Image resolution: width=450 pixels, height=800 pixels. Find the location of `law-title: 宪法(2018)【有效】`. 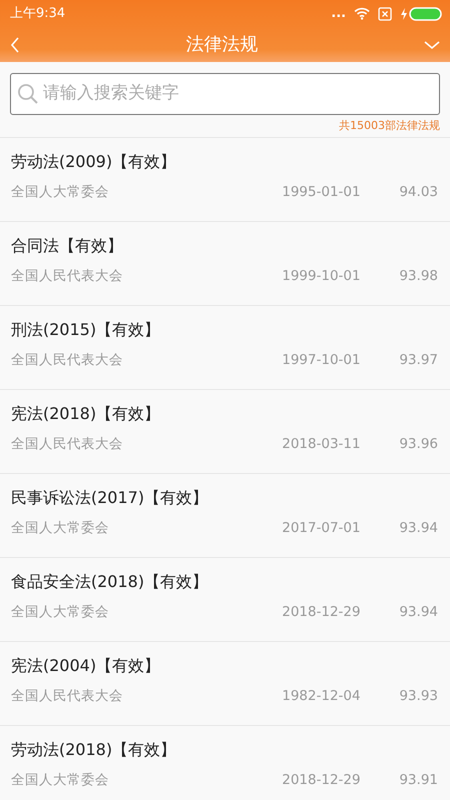

law-title: 宪法(2018)【有效】 is located at coordinates (86, 413).